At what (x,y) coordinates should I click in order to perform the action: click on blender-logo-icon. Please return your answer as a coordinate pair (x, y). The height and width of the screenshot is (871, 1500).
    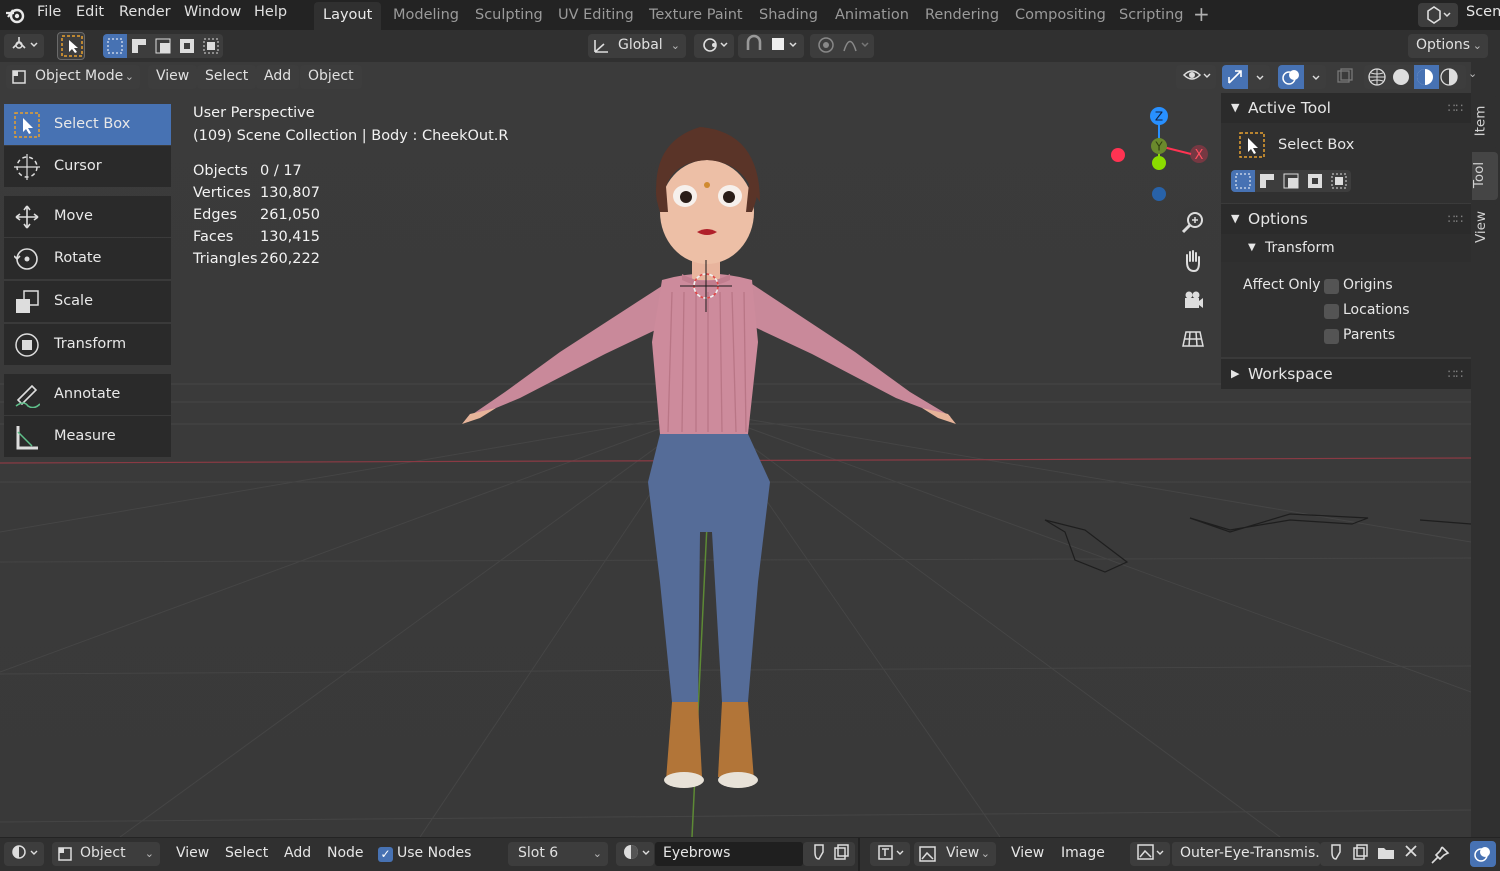
    Looking at the image, I should click on (15, 15).